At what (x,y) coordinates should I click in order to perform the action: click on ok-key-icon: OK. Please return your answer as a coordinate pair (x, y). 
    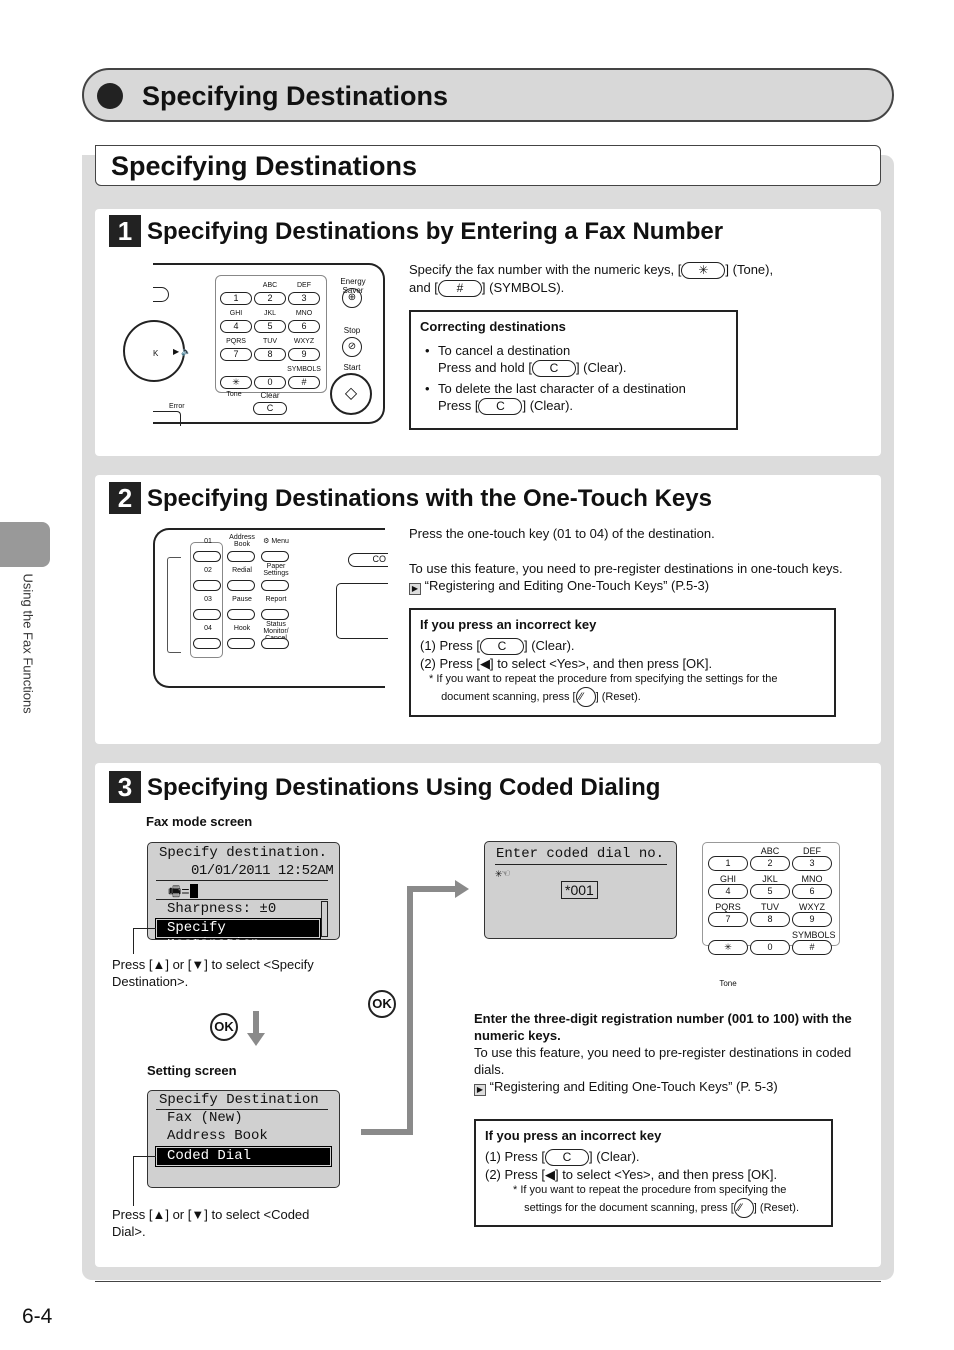
    Looking at the image, I should click on (224, 1027).